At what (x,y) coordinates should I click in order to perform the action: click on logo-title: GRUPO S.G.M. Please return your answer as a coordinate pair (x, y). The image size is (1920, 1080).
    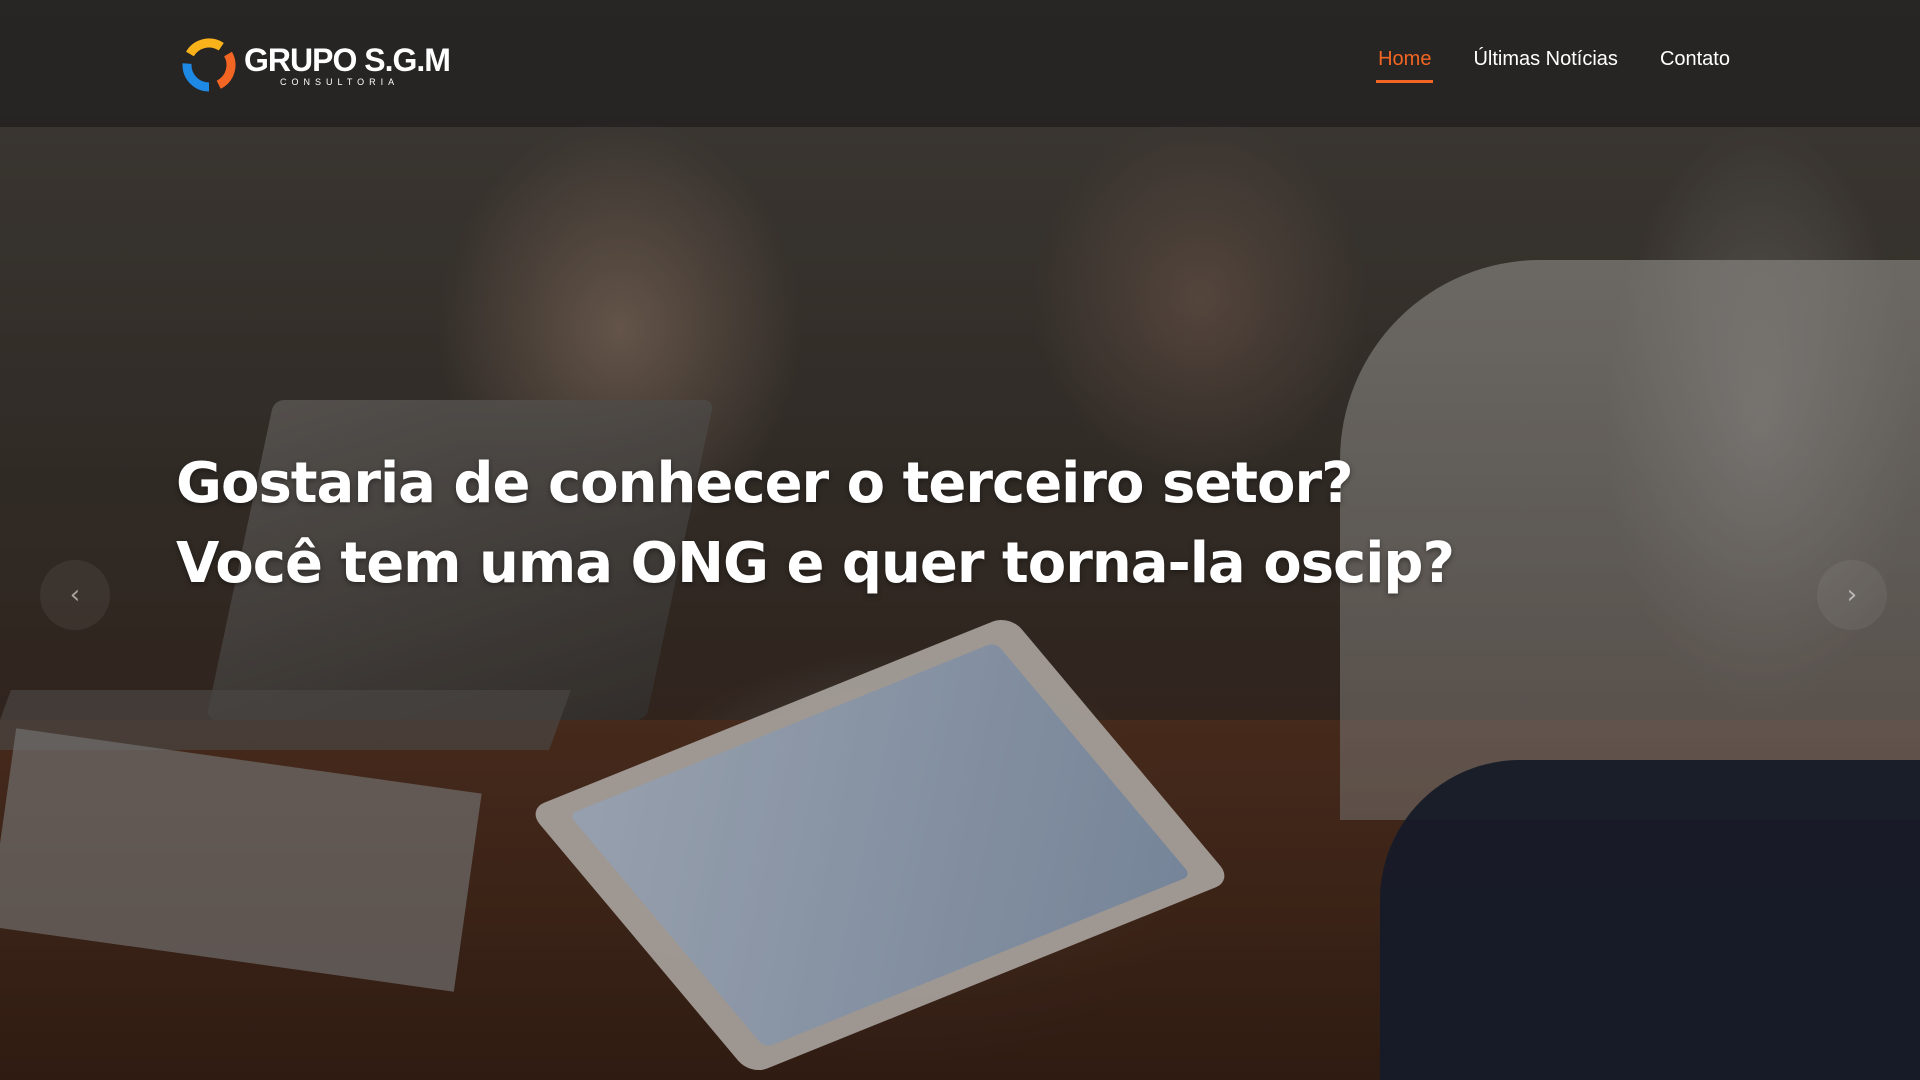
    Looking at the image, I should click on (347, 60).